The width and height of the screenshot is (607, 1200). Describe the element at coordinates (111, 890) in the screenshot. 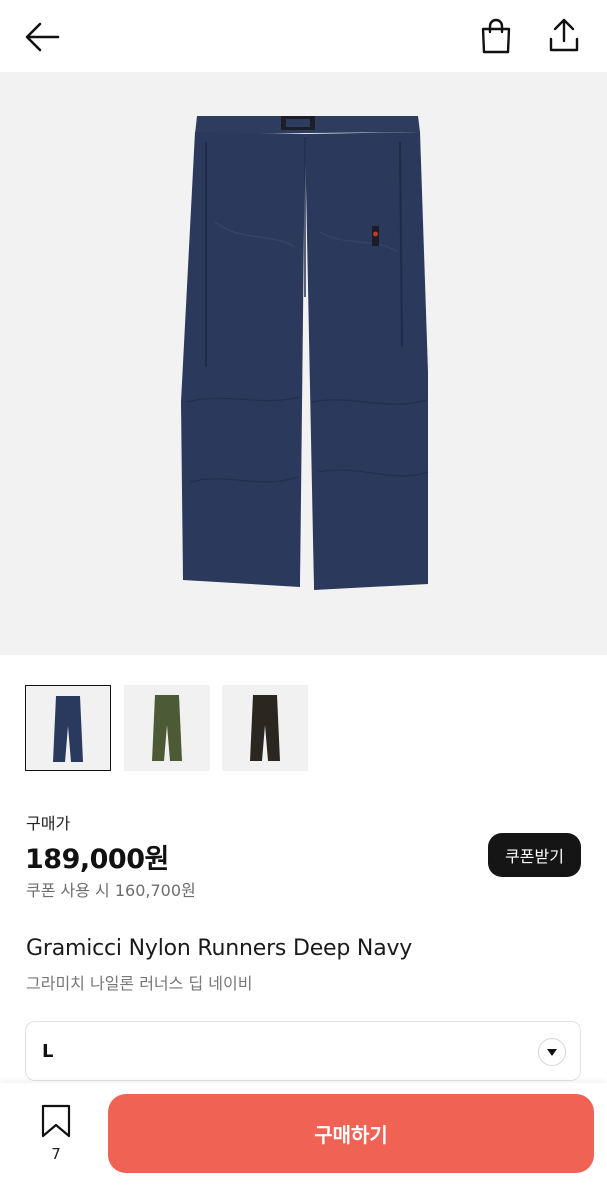

I see `coupon-price-text: 쿠폰 사용 시 160,700원` at that location.